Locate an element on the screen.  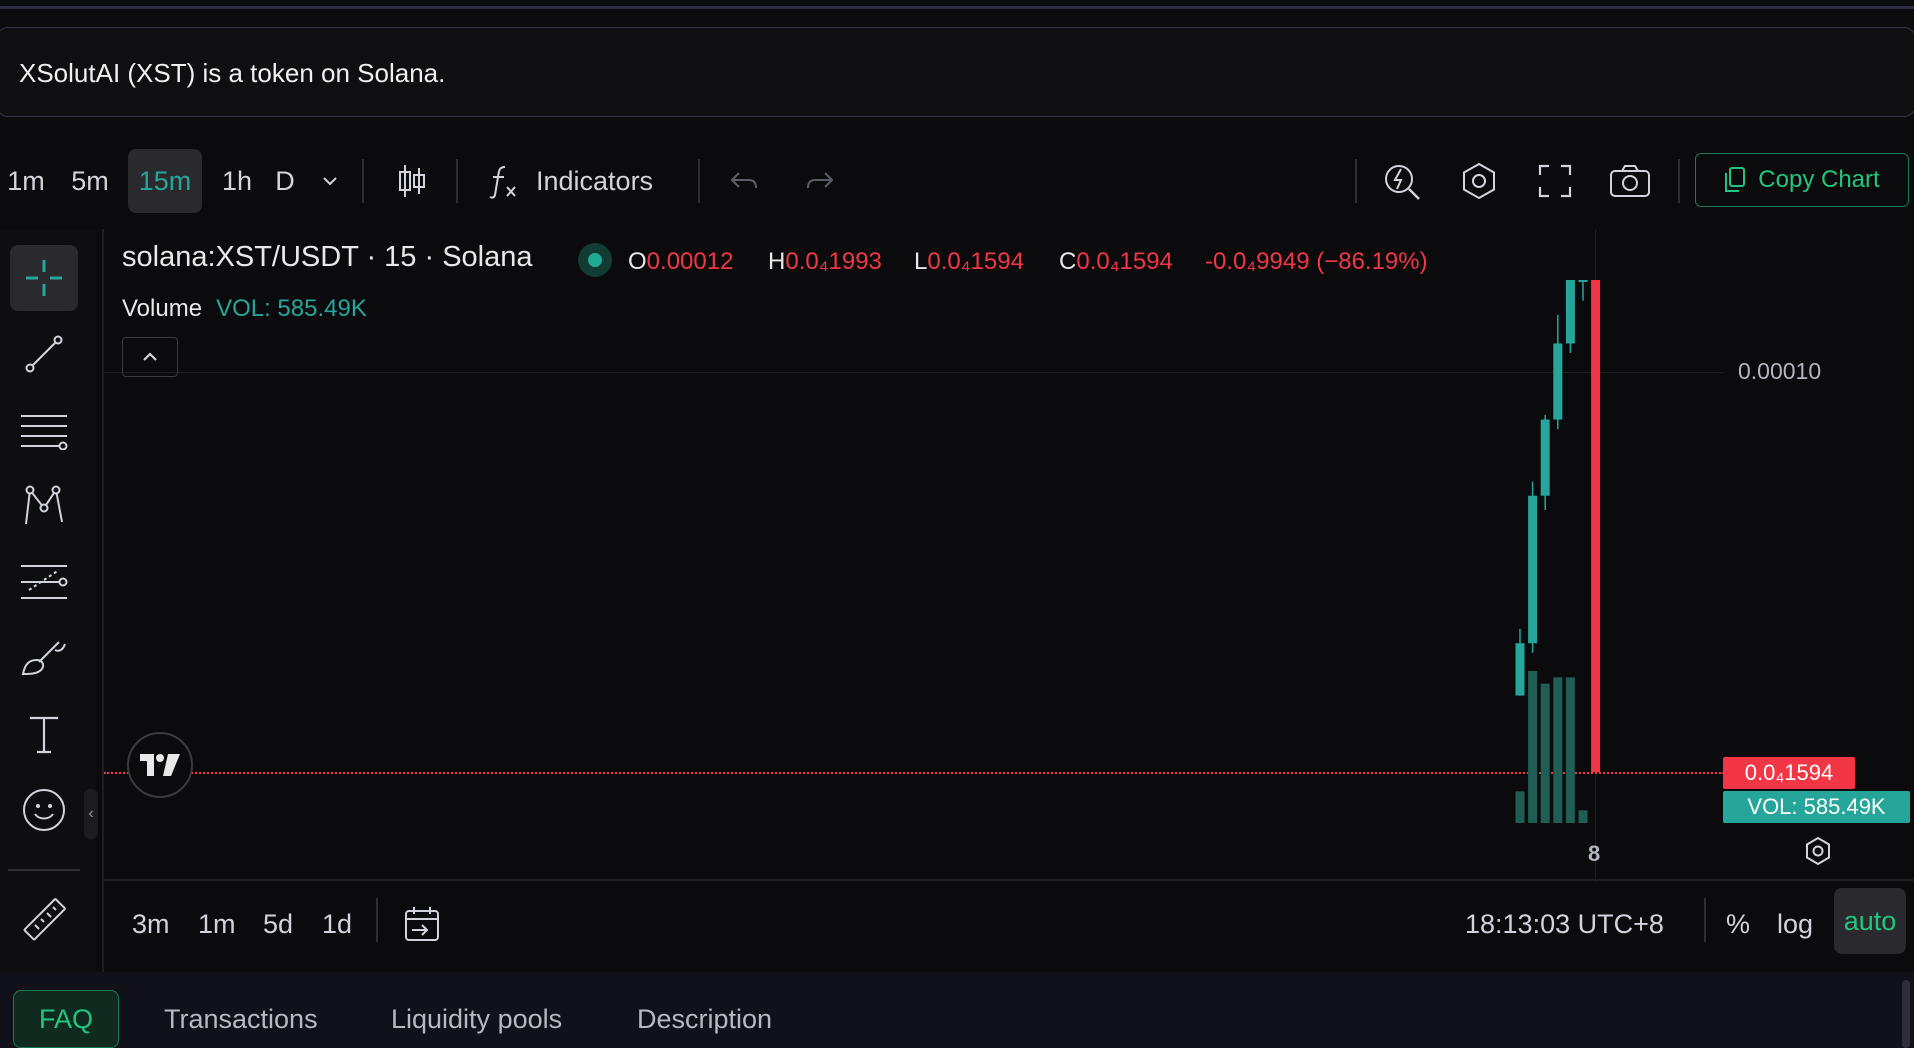
horizontal-lines-icon is located at coordinates (44, 430).